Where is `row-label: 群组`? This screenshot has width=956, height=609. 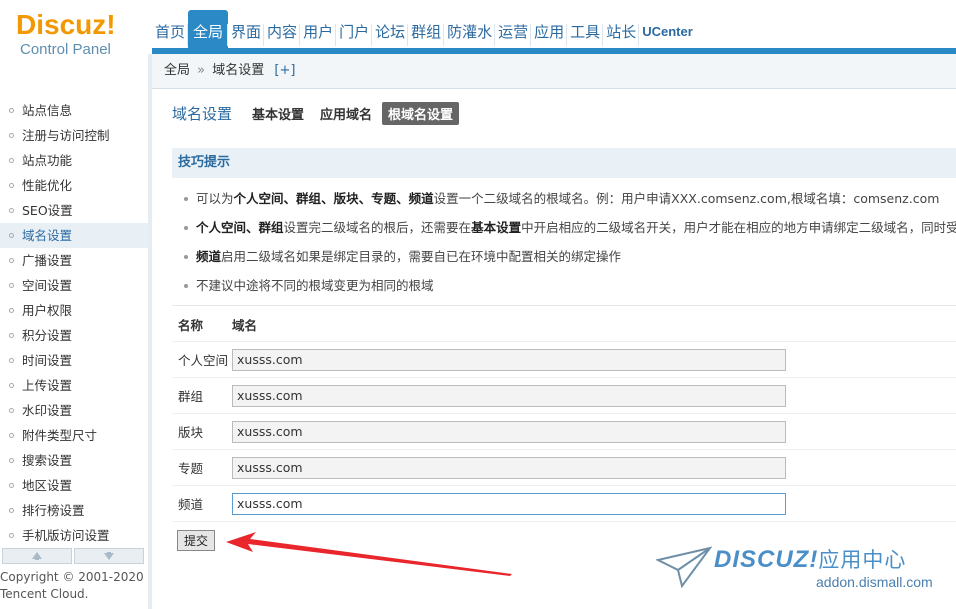
row-label: 群组 is located at coordinates (191, 396).